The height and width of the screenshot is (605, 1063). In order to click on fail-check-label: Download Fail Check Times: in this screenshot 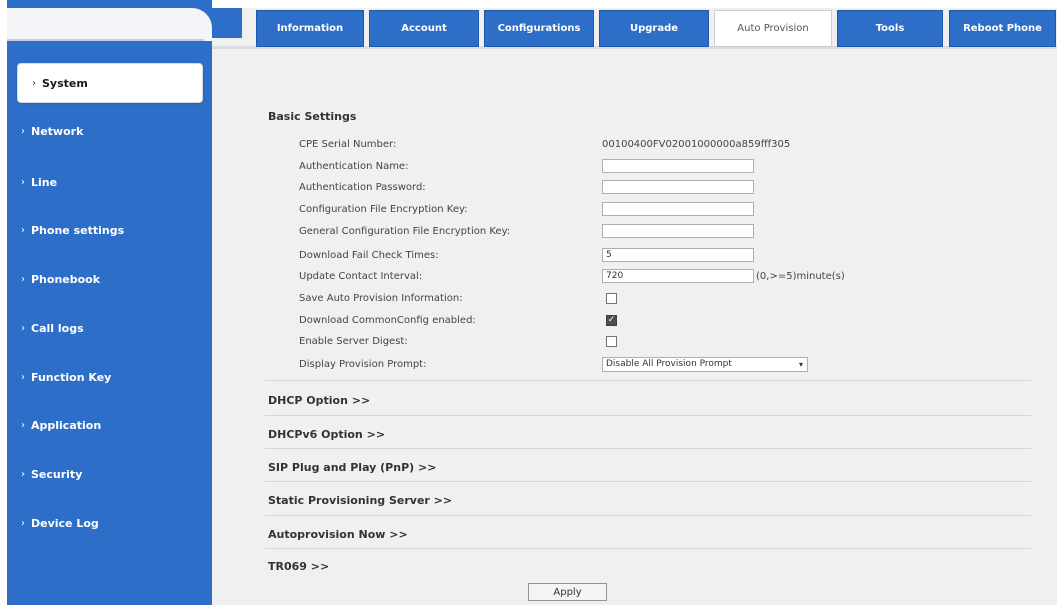, I will do `click(369, 255)`.